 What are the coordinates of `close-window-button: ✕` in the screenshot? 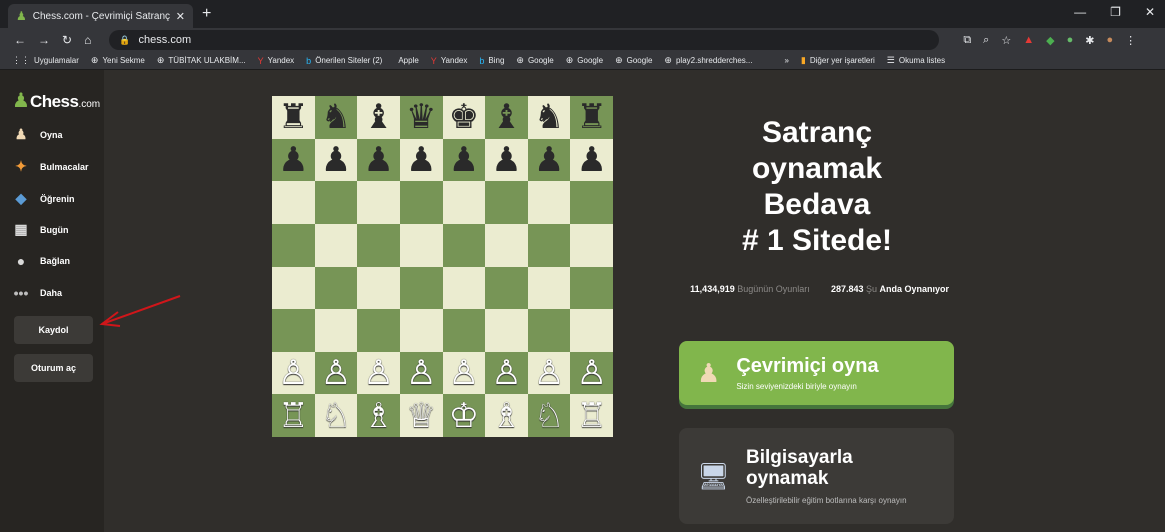 It's located at (1150, 12).